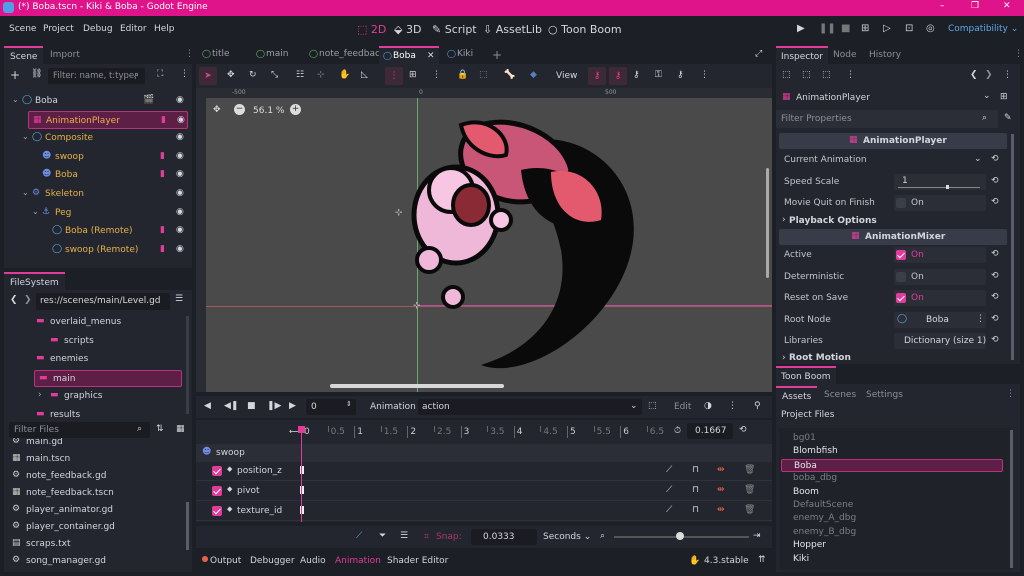  I want to click on snap-icon: ⌗, so click(426, 537).